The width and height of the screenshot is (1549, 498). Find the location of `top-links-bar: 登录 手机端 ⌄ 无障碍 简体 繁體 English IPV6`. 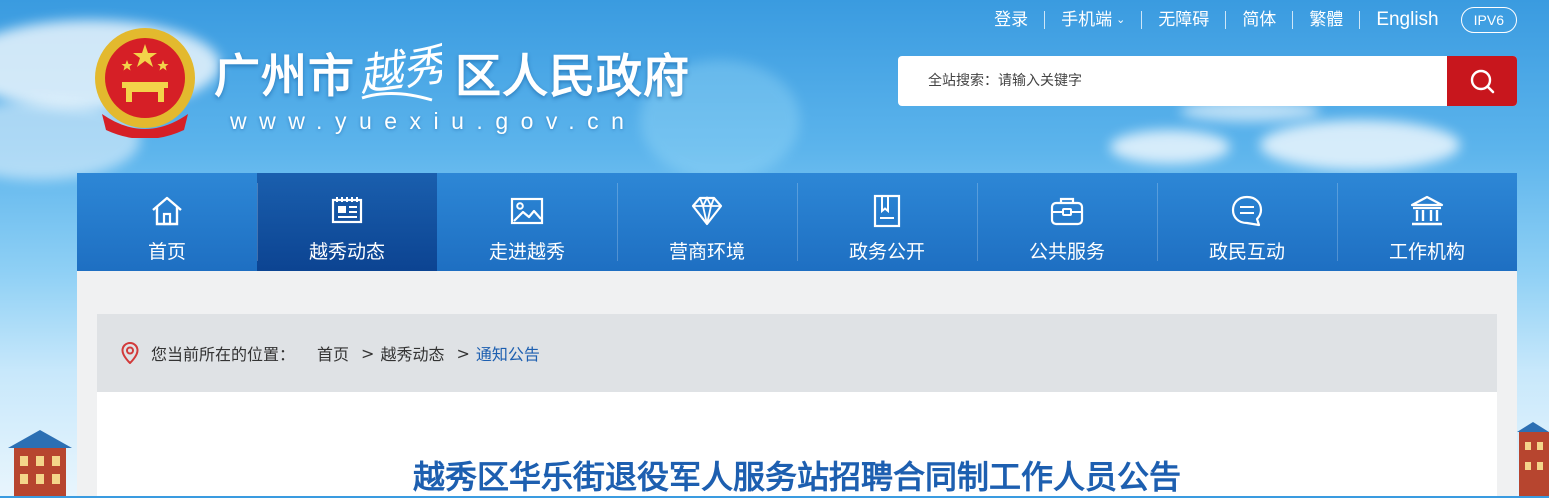

top-links-bar: 登录 手机端 ⌄ 无障碍 简体 繁體 English IPV6 is located at coordinates (1247, 20).